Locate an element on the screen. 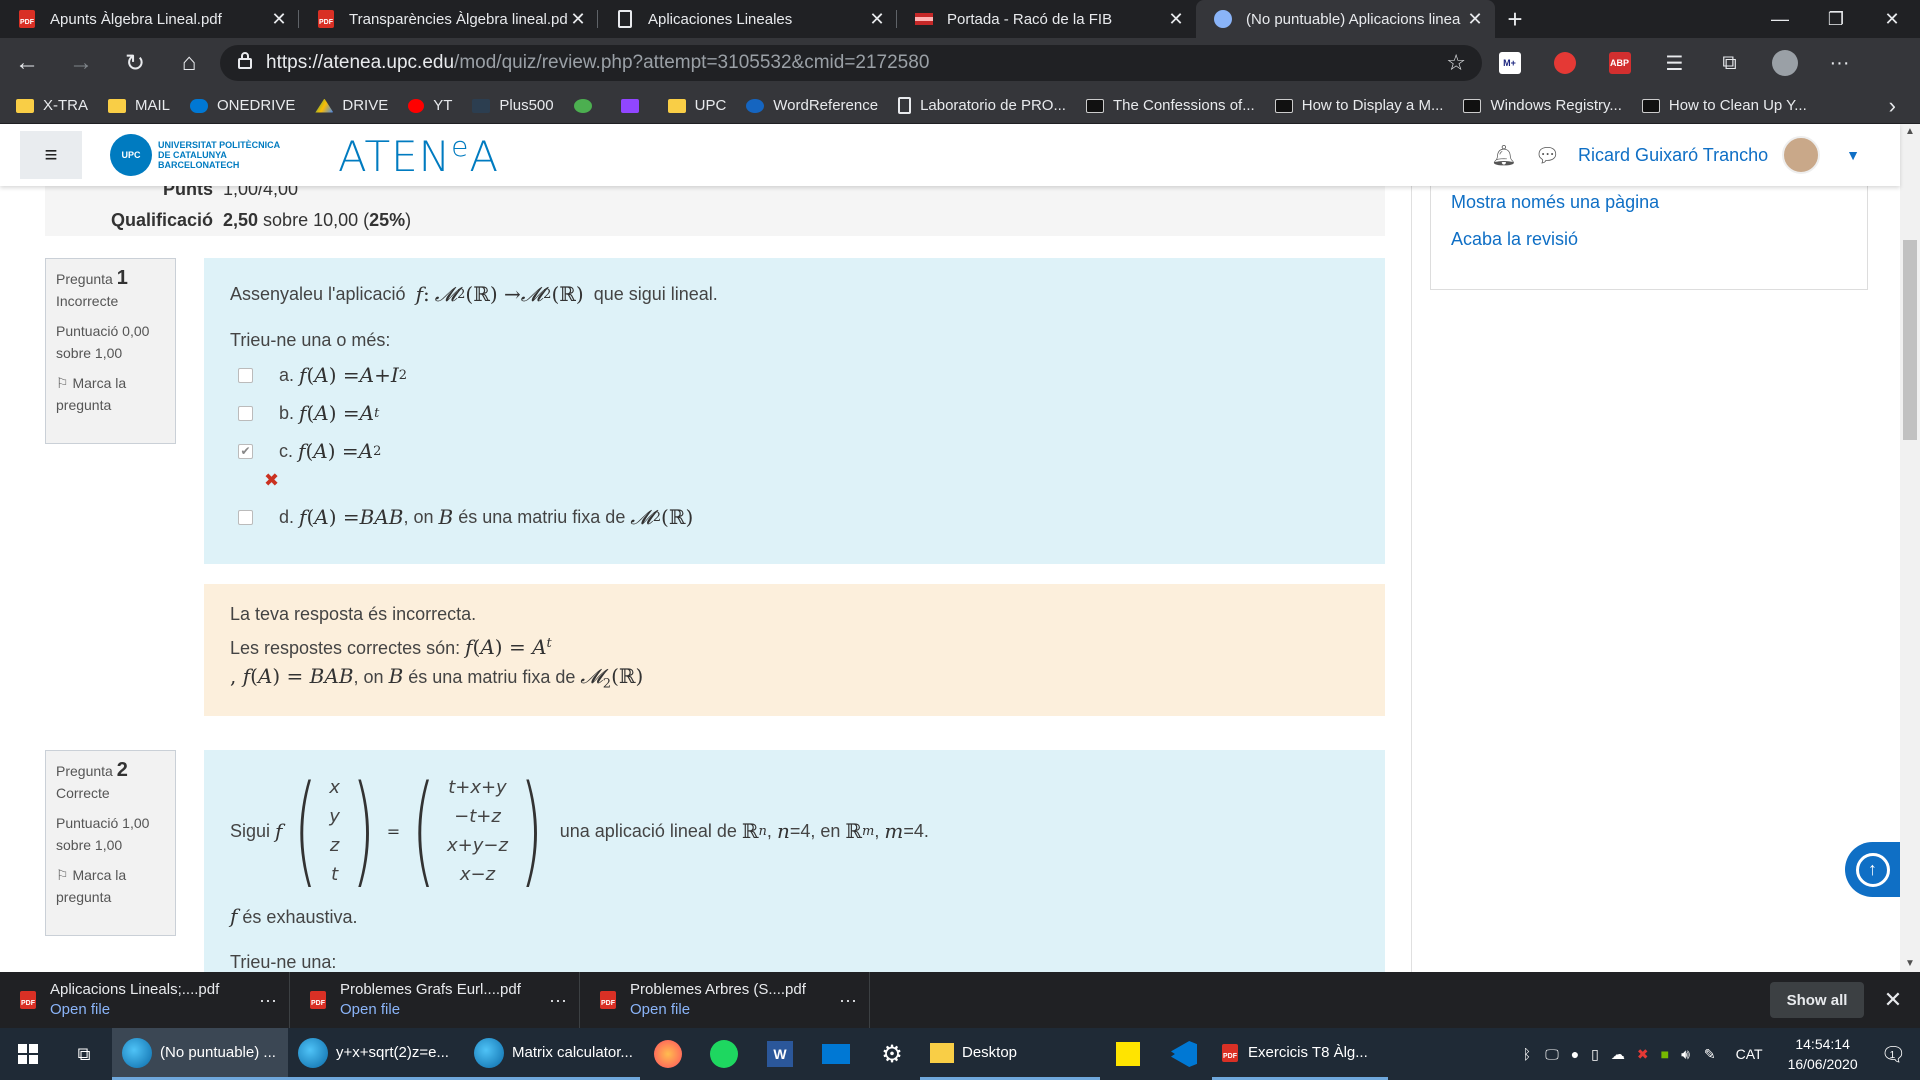 This screenshot has width=1920, height=1080. ublock-icon is located at coordinates (1564, 63).